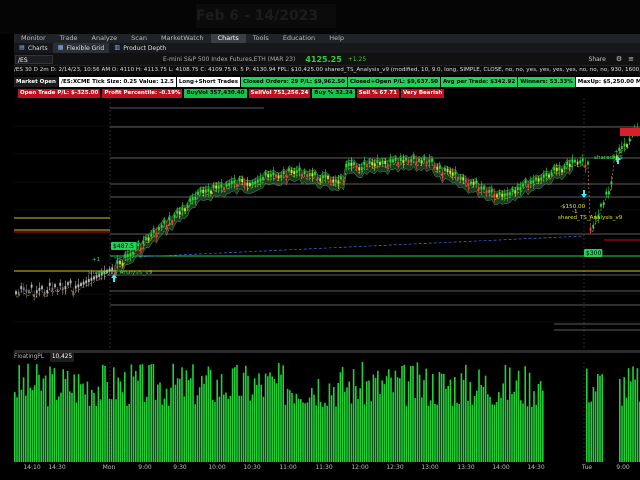 Image resolution: width=640 pixels, height=480 pixels. What do you see at coordinates (336, 38) in the screenshot?
I see `menu-item-help: Help` at bounding box center [336, 38].